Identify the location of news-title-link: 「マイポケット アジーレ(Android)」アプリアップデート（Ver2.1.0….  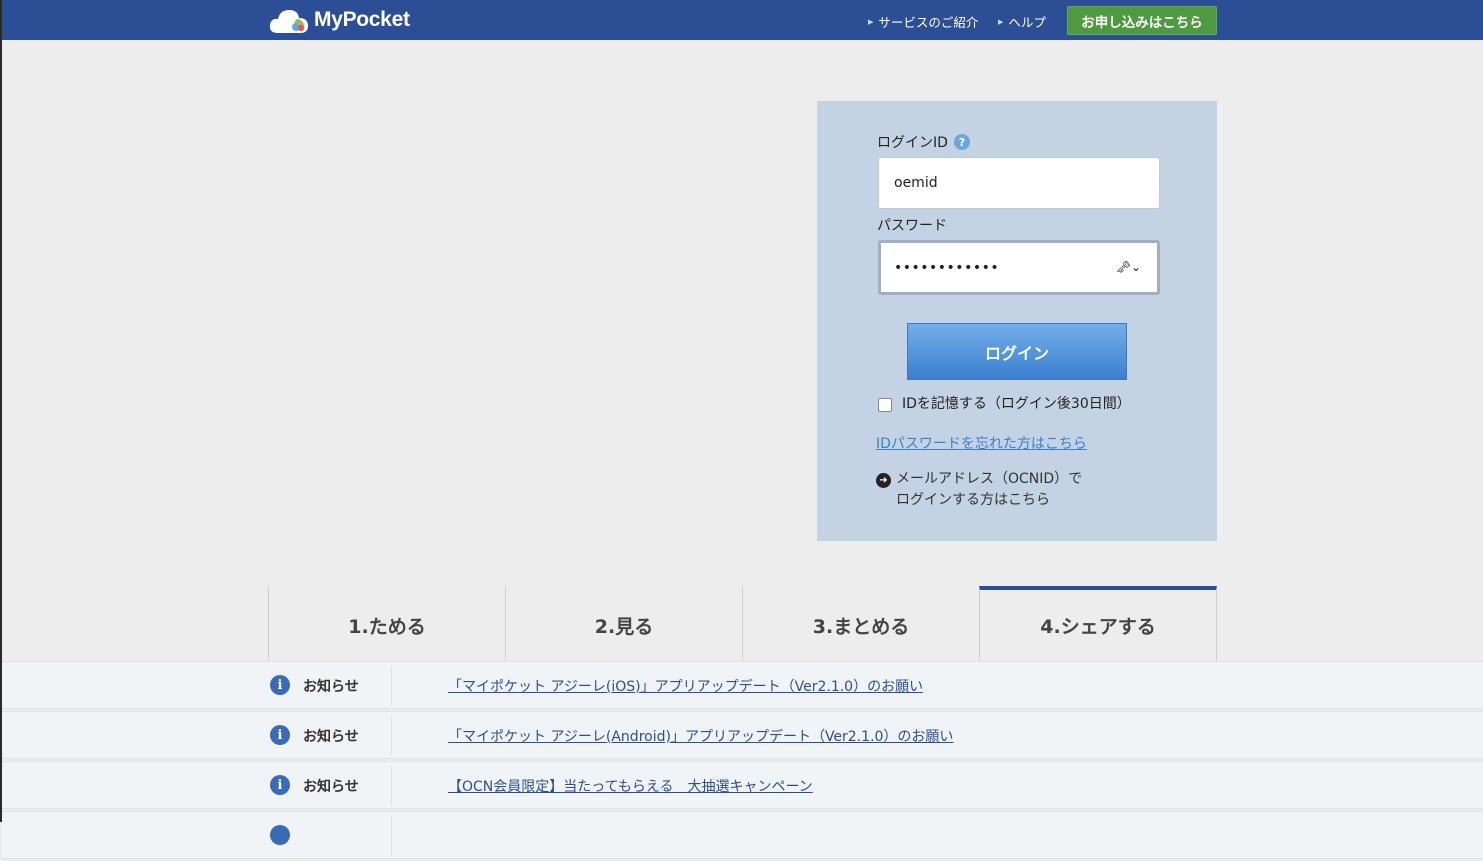
(700, 736).